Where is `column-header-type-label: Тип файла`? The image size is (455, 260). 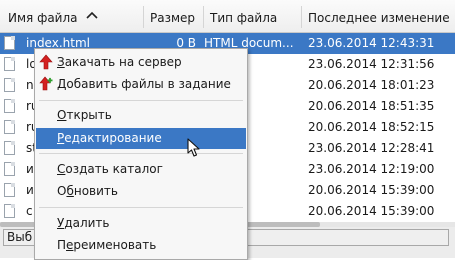
column-header-type-label: Тип файла is located at coordinates (244, 18).